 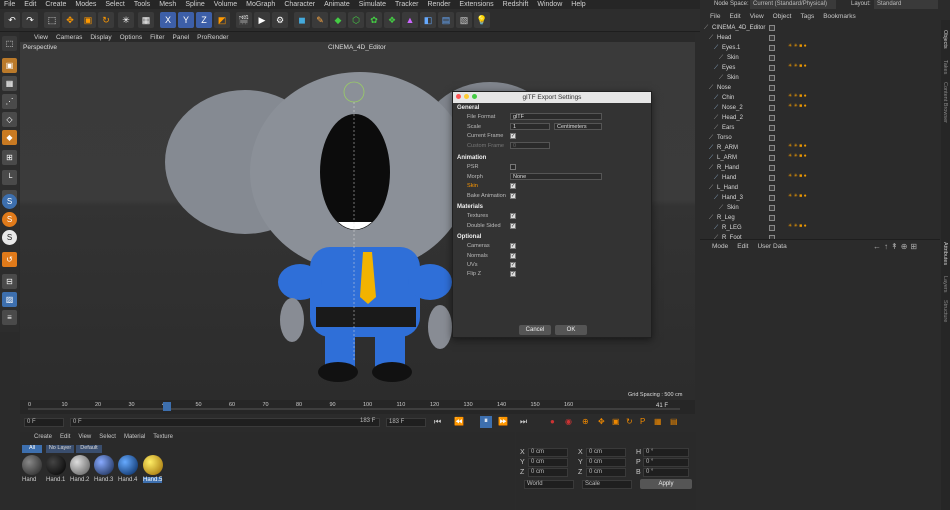 I want to click on obj-menu-view: View, so click(x=757, y=16).